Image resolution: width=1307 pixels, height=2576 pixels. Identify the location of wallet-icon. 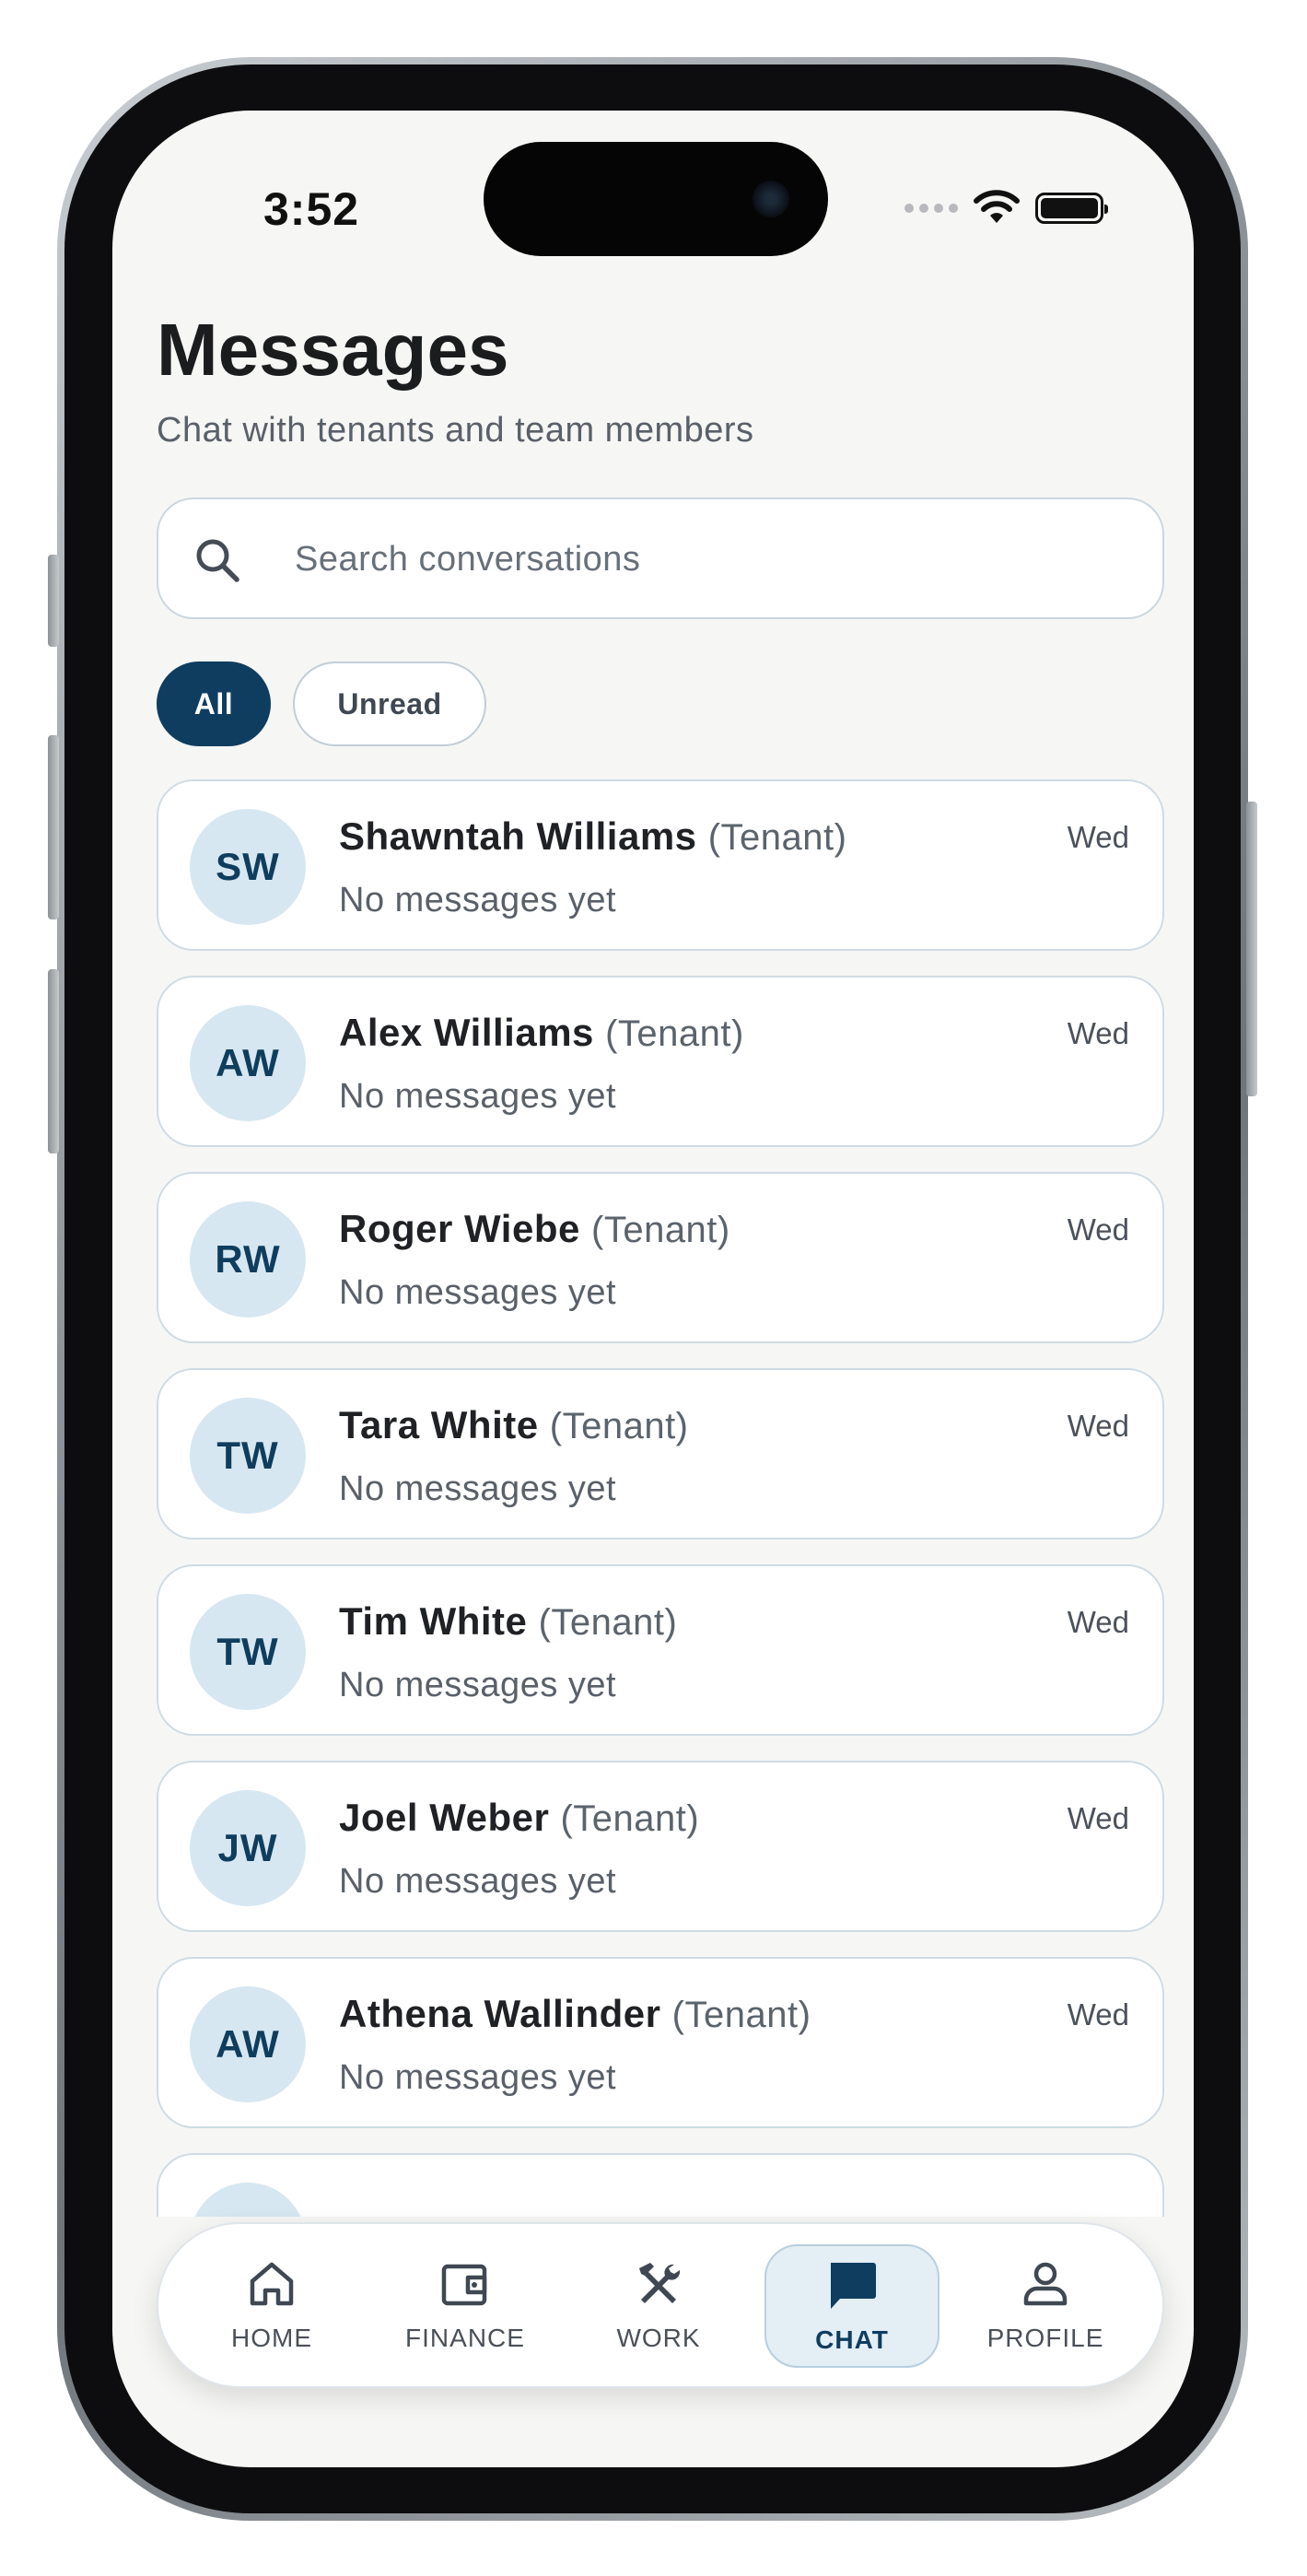
(464, 2285).